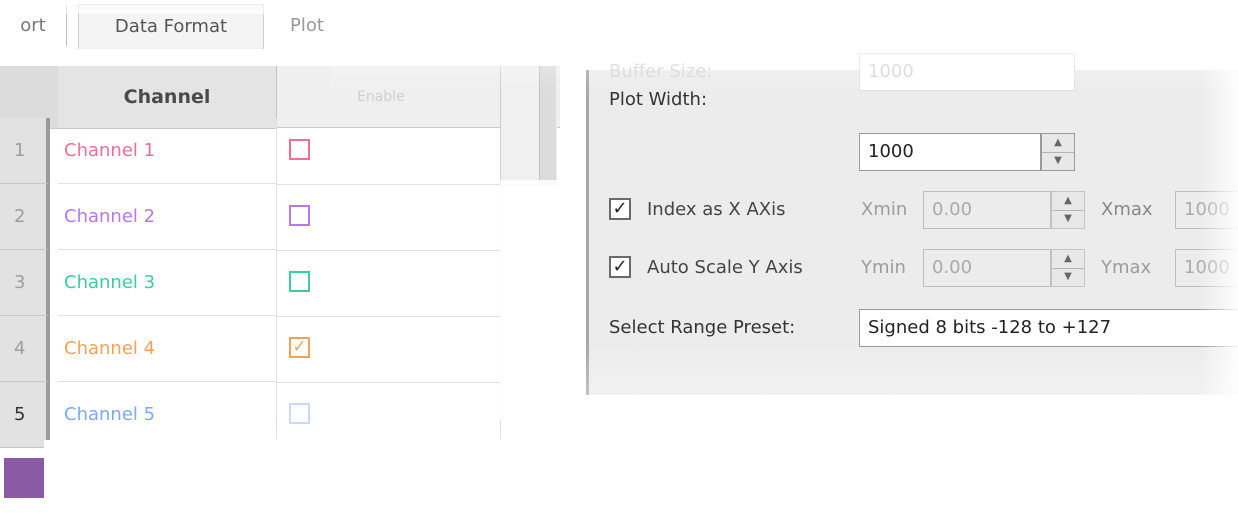  I want to click on grid-scrollbar, so click(528, 126).